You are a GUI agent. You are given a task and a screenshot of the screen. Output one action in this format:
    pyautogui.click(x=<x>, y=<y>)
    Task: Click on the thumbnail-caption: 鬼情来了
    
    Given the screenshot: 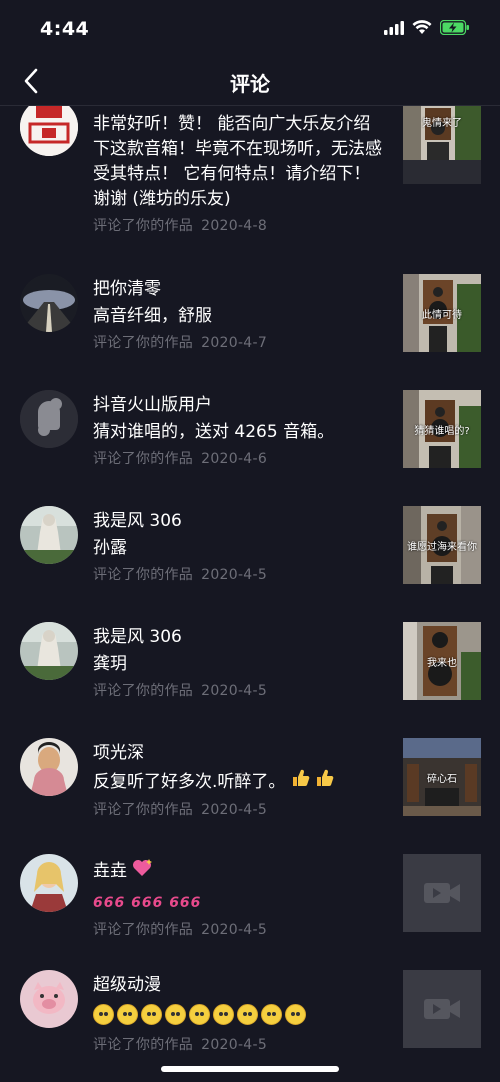 What is the action you would take?
    pyautogui.click(x=442, y=123)
    